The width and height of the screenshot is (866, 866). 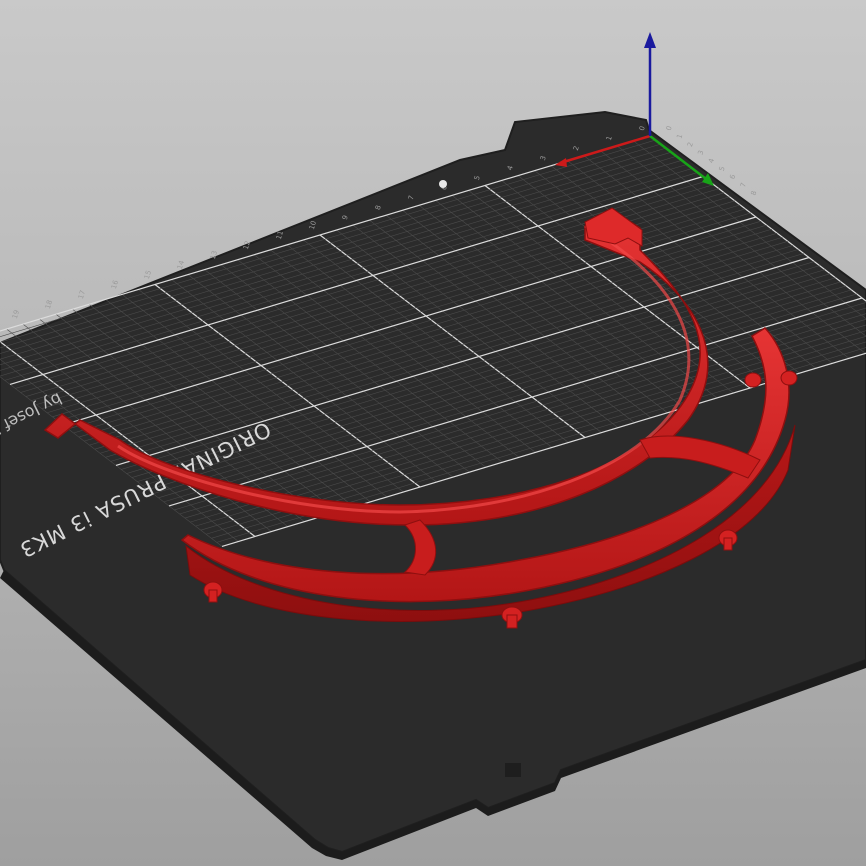 I want to click on y-tick-label: 0, so click(x=669, y=128).